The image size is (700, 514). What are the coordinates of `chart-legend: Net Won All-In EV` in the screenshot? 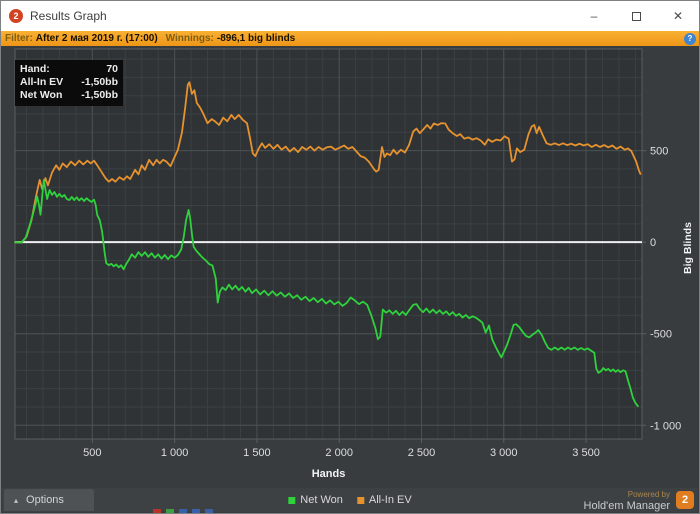 It's located at (350, 500).